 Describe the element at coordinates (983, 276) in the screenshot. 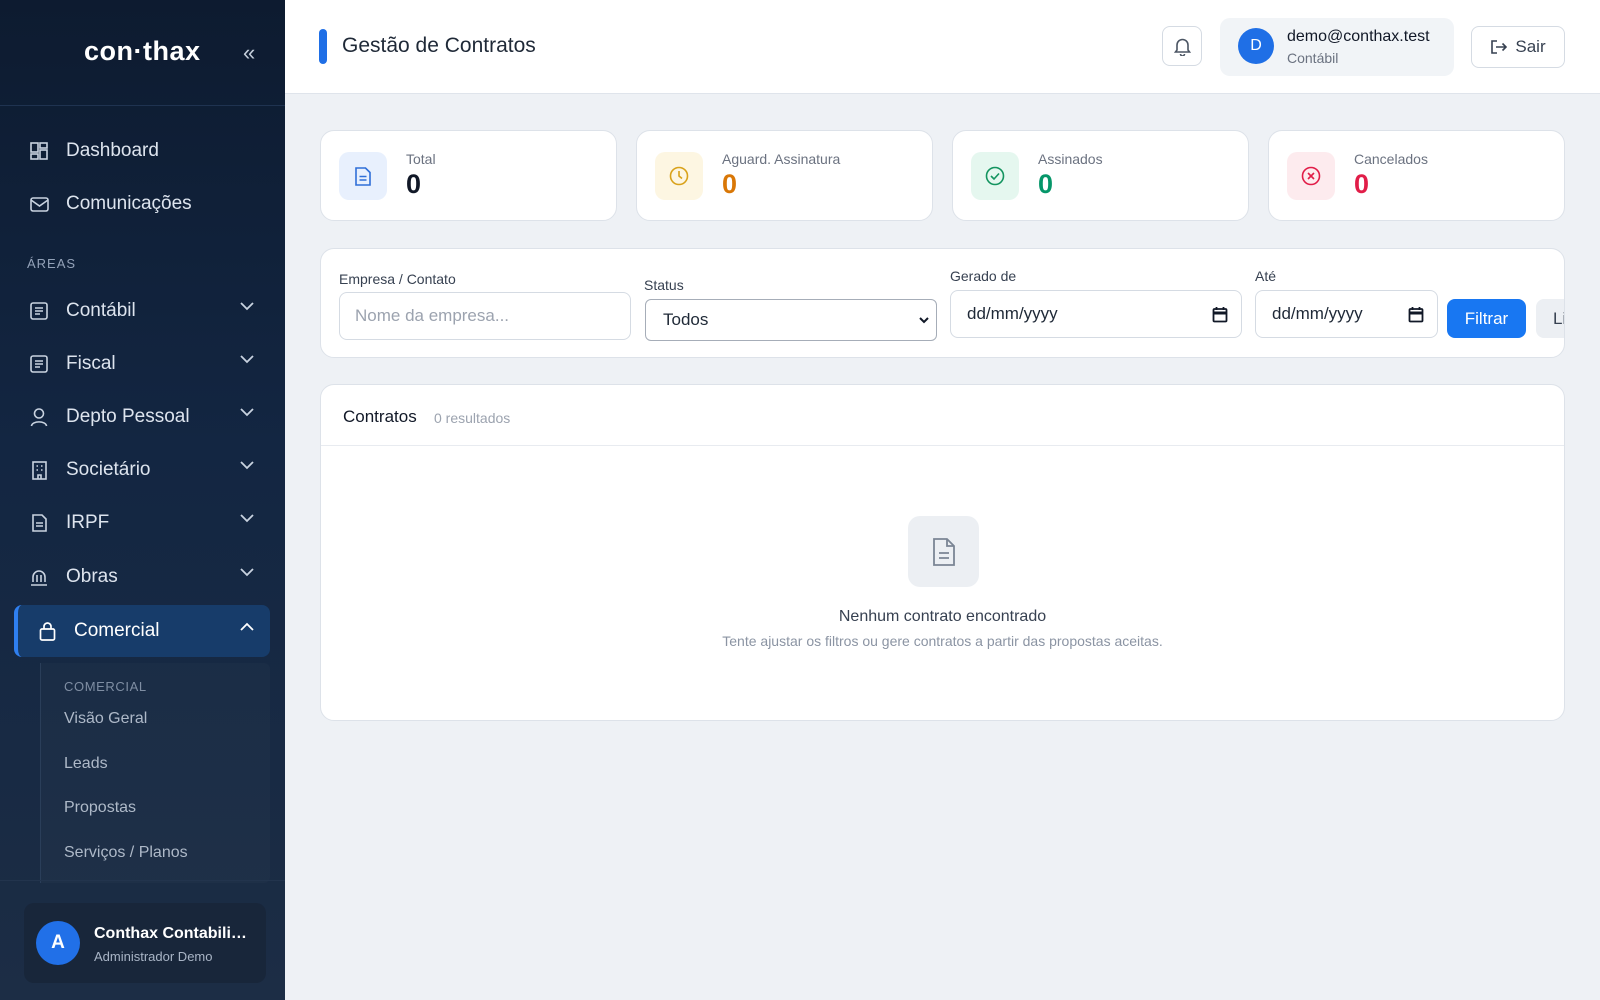

I see `date-from-label: Gerado de` at that location.